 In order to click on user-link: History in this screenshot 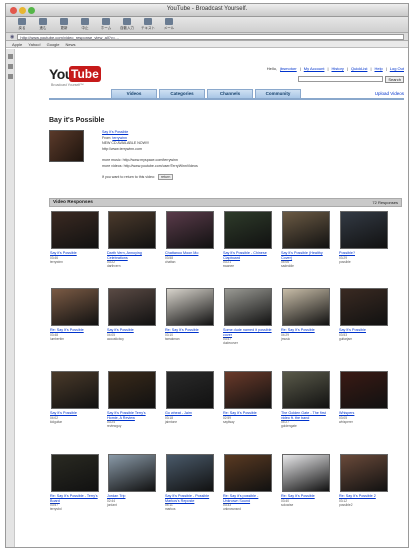, I will do `click(337, 68)`.